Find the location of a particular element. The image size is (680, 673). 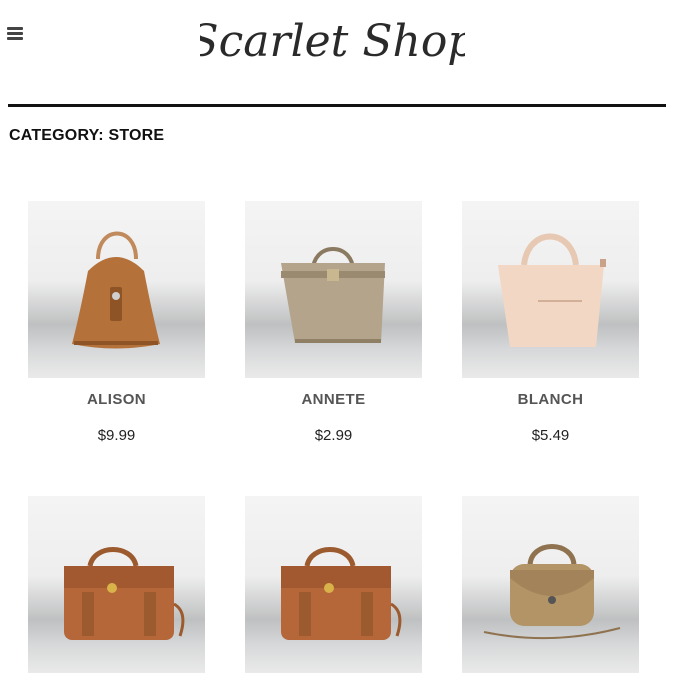

product-card: ALISON $9.99 is located at coordinates (116, 322).